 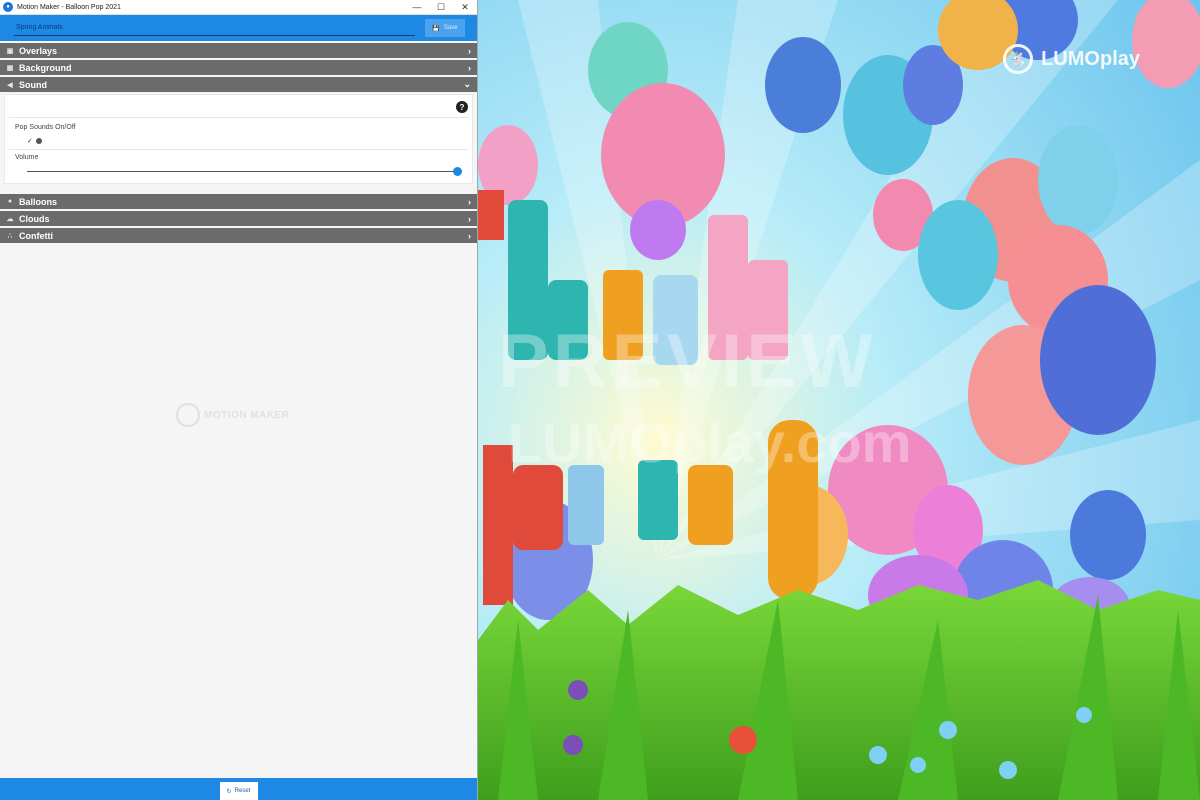 I want to click on pop-sounds-label: Pop Sounds On/Off, so click(x=45, y=127).